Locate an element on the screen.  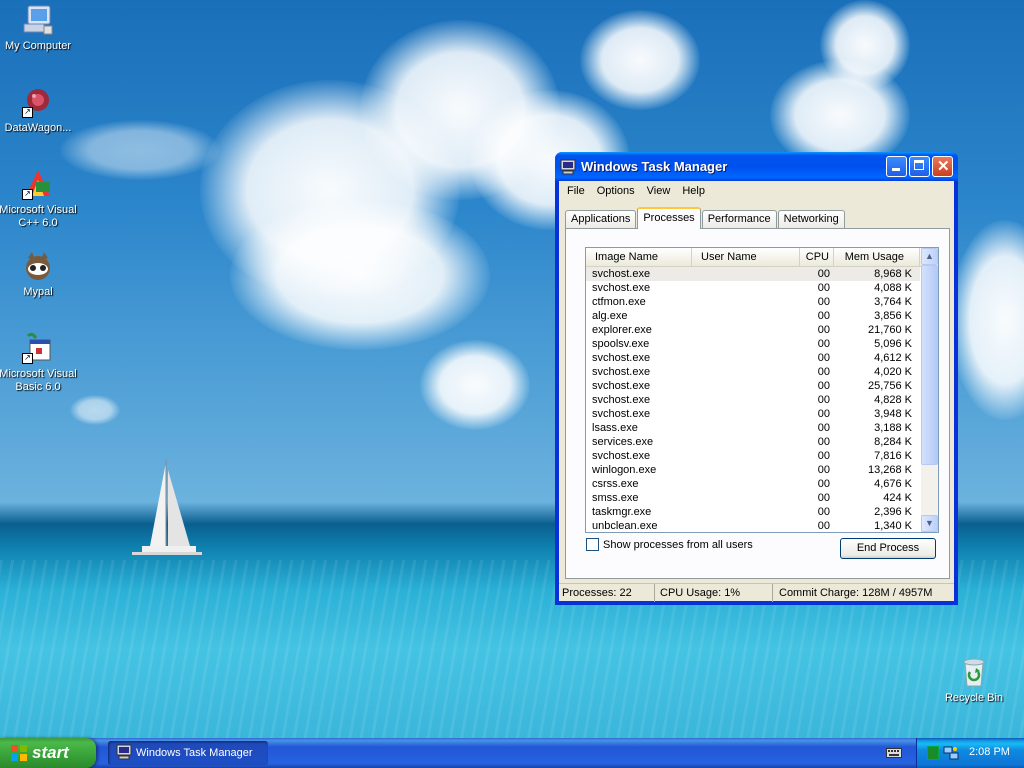
end-process-button: End Process is located at coordinates (888, 548).